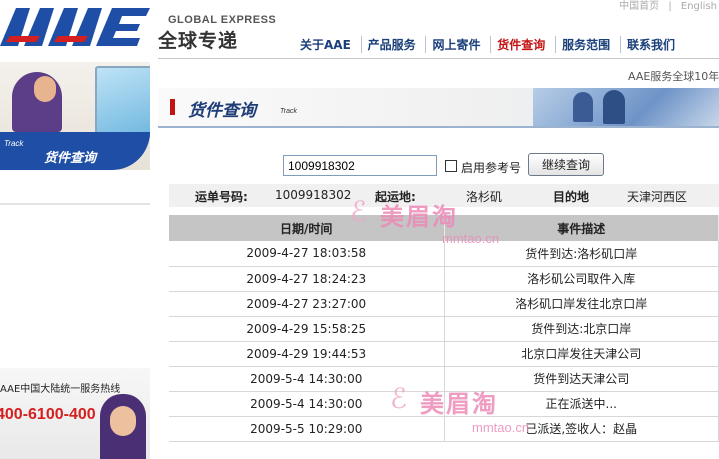 The image size is (719, 459). I want to click on slogan: AAE服务全球10年, so click(673, 76).